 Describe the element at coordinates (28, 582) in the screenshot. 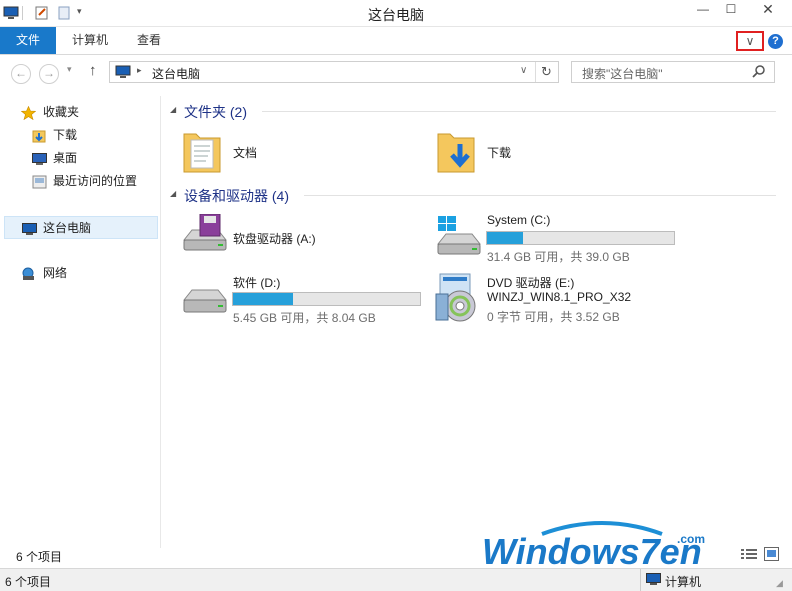

I see `status-item-count: 6 个项目` at that location.